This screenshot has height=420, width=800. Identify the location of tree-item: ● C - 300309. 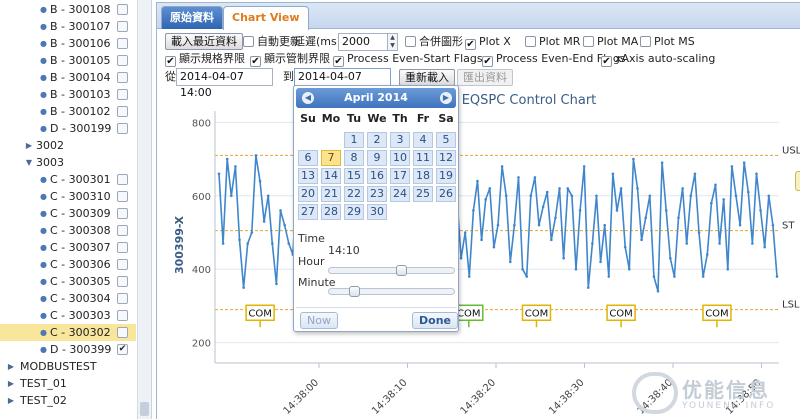
(68, 213).